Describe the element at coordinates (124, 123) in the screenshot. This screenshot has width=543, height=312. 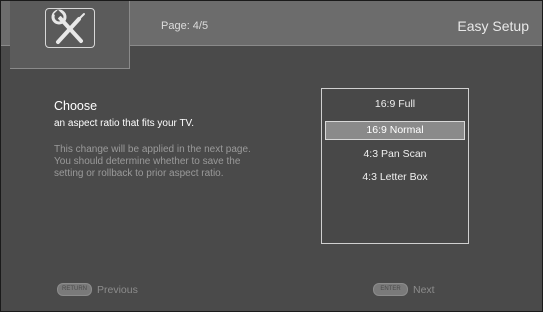
I see `choose-subtitle: an aspect ratio that fits your TV.` at that location.